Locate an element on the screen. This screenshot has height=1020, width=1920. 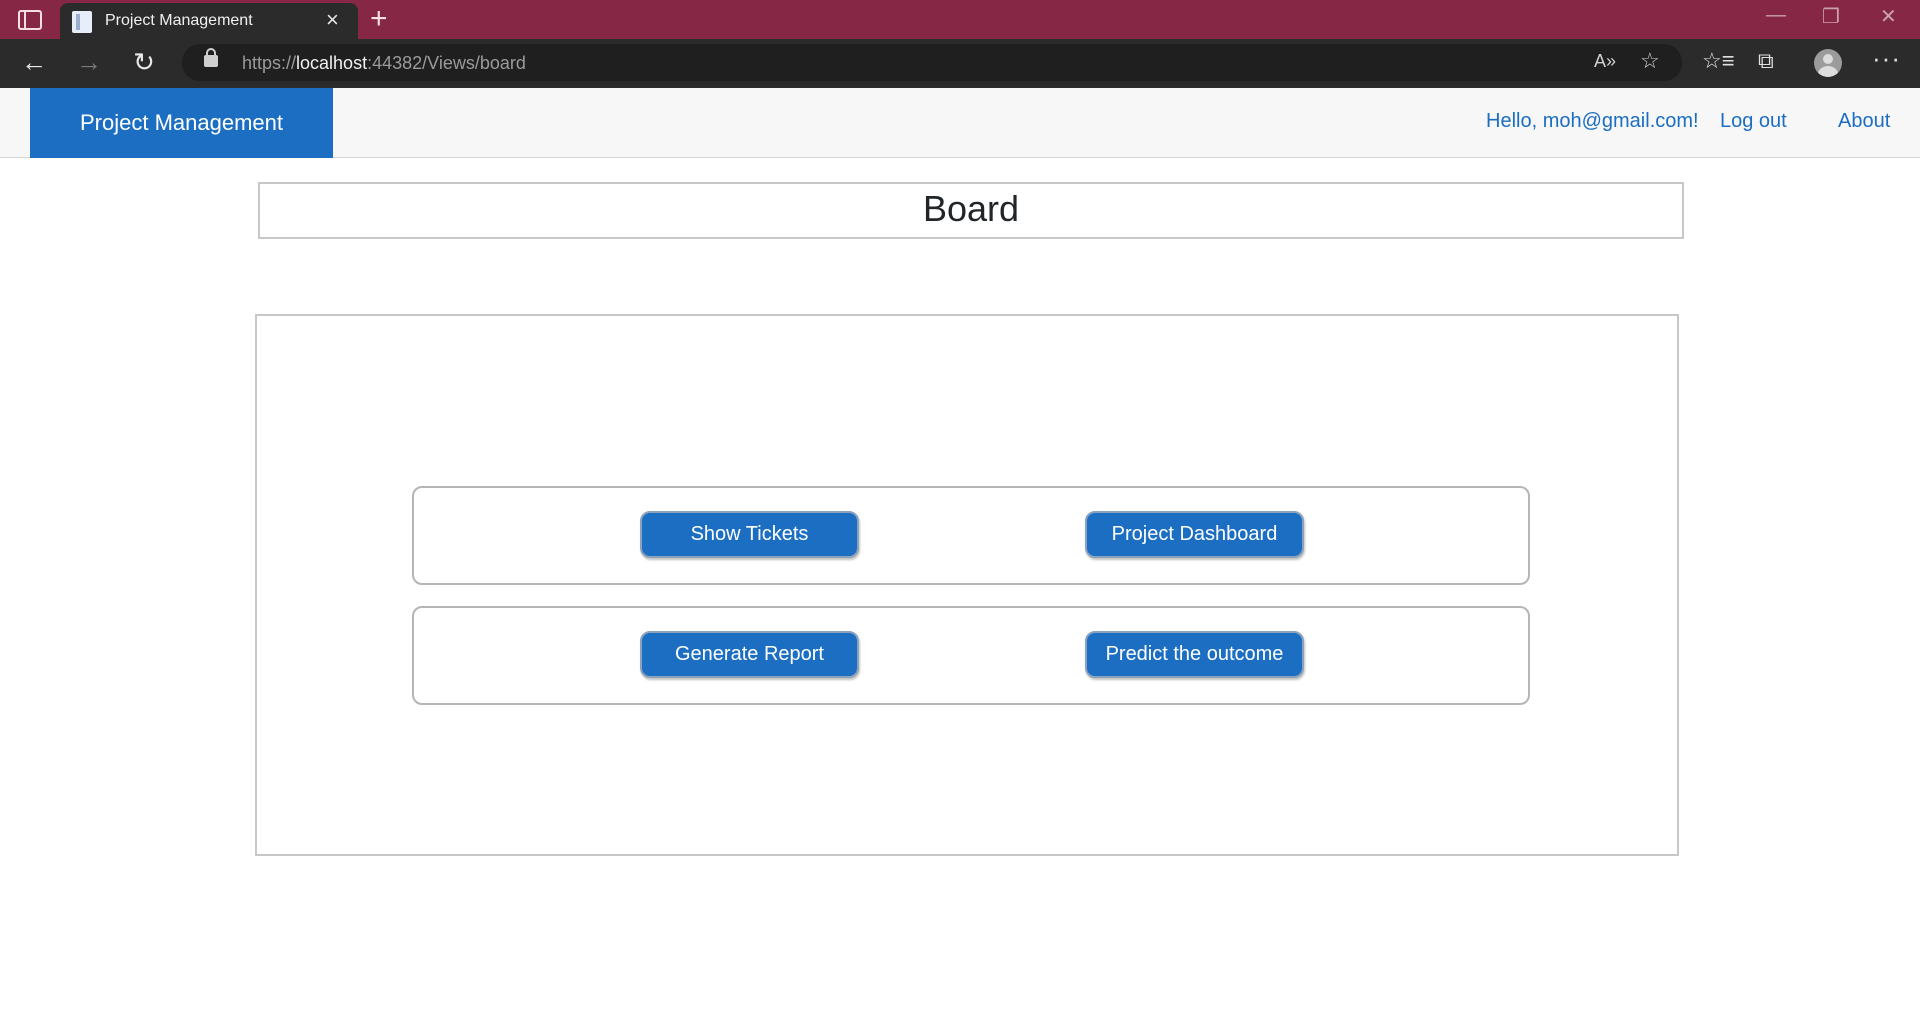
address-url: https://localhost:44382/Views/board is located at coordinates (384, 63).